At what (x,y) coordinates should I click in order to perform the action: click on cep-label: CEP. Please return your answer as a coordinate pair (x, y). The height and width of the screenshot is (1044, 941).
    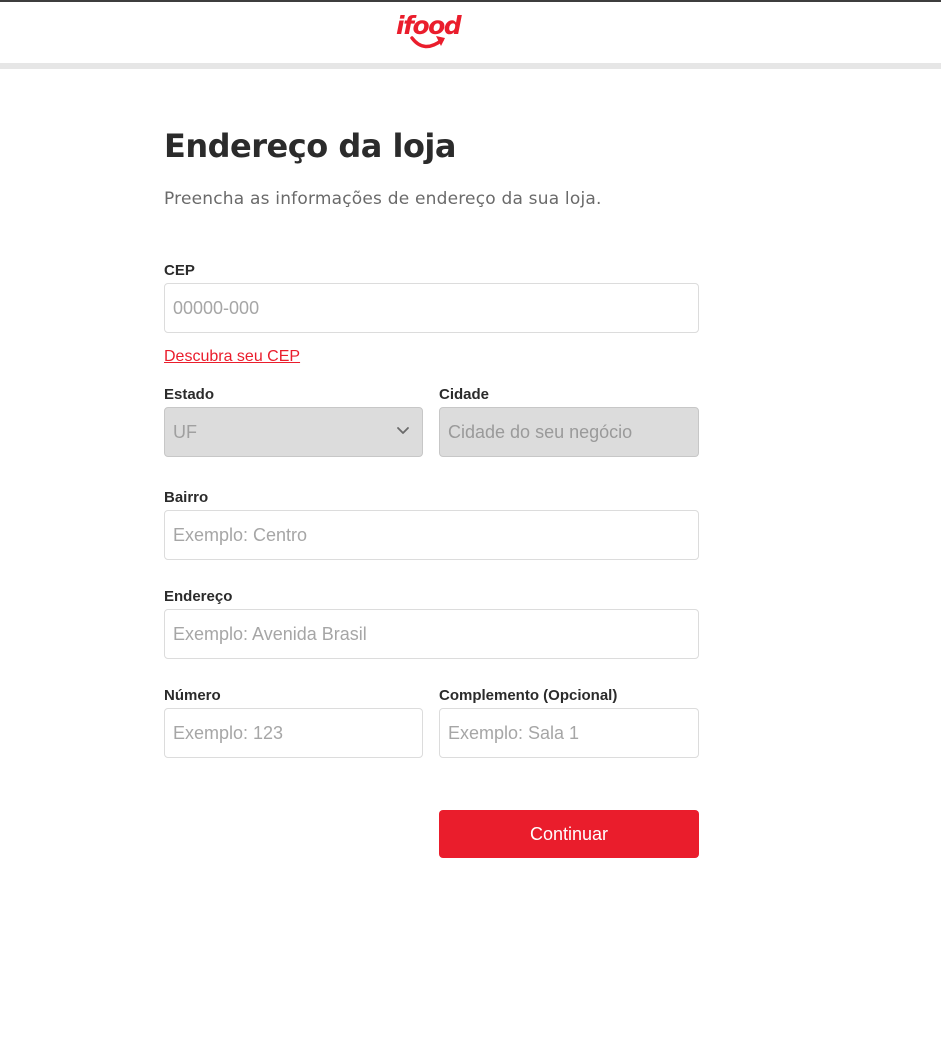
    Looking at the image, I should click on (179, 270).